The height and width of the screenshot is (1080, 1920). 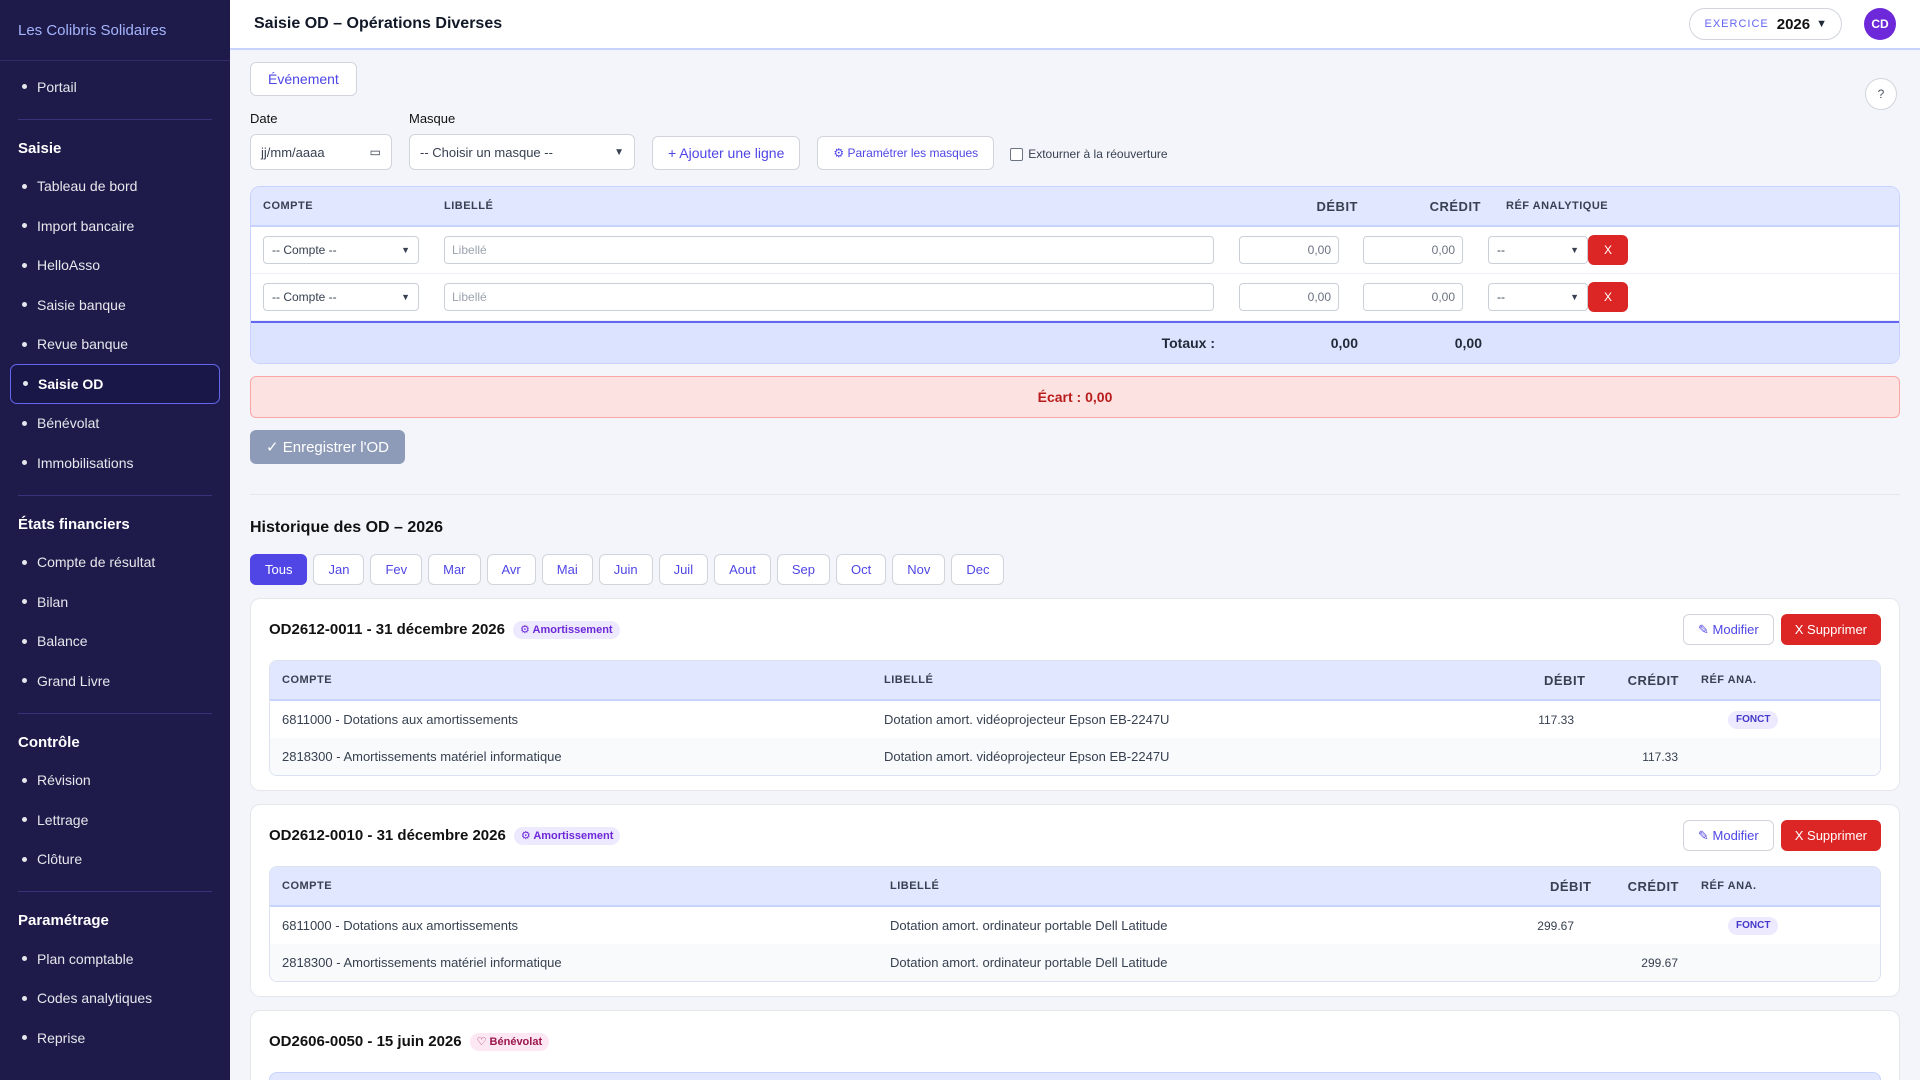 I want to click on month-tab-dec: Dec, so click(x=978, y=569).